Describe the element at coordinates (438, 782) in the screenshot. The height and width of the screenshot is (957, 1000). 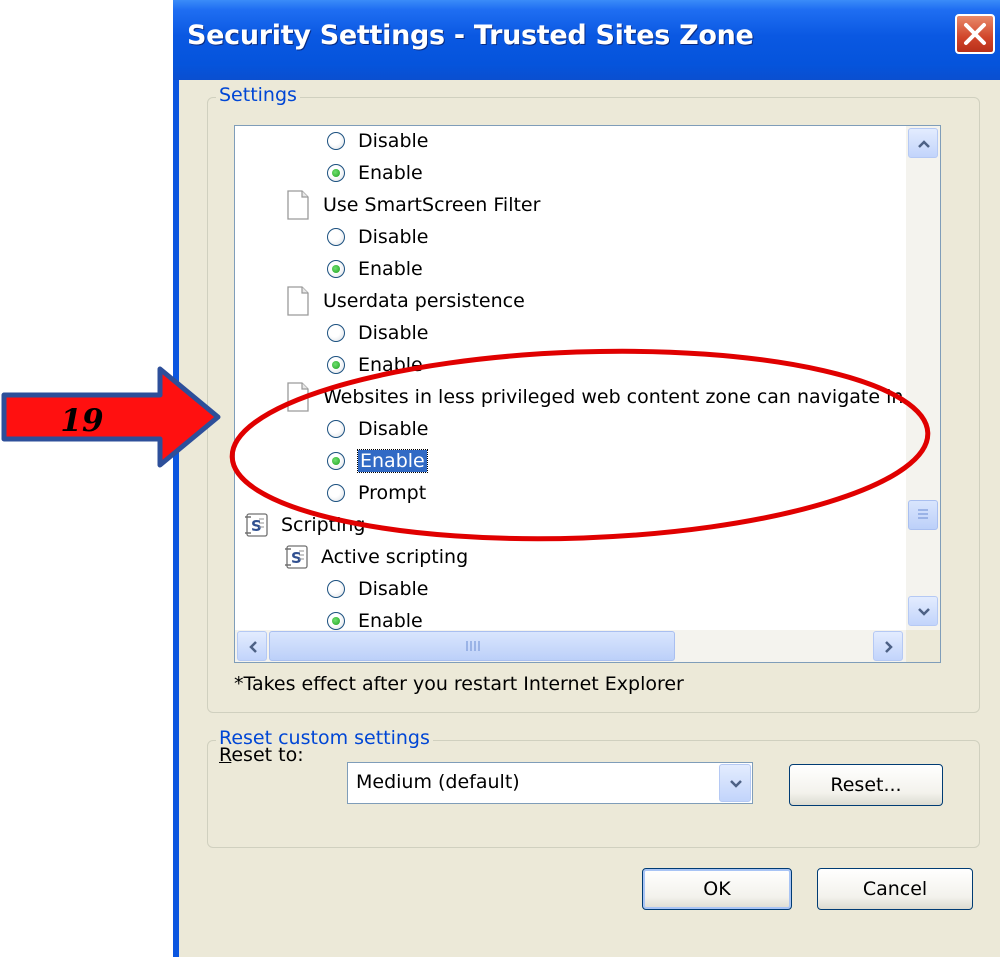
I see `reset-level-value: Medium (default)` at that location.